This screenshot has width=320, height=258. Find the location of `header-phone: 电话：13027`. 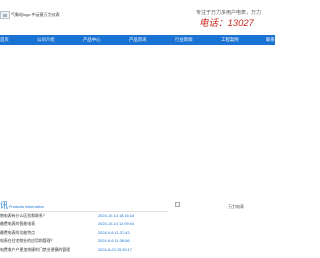

header-phone: 电话：13027 is located at coordinates (226, 22).